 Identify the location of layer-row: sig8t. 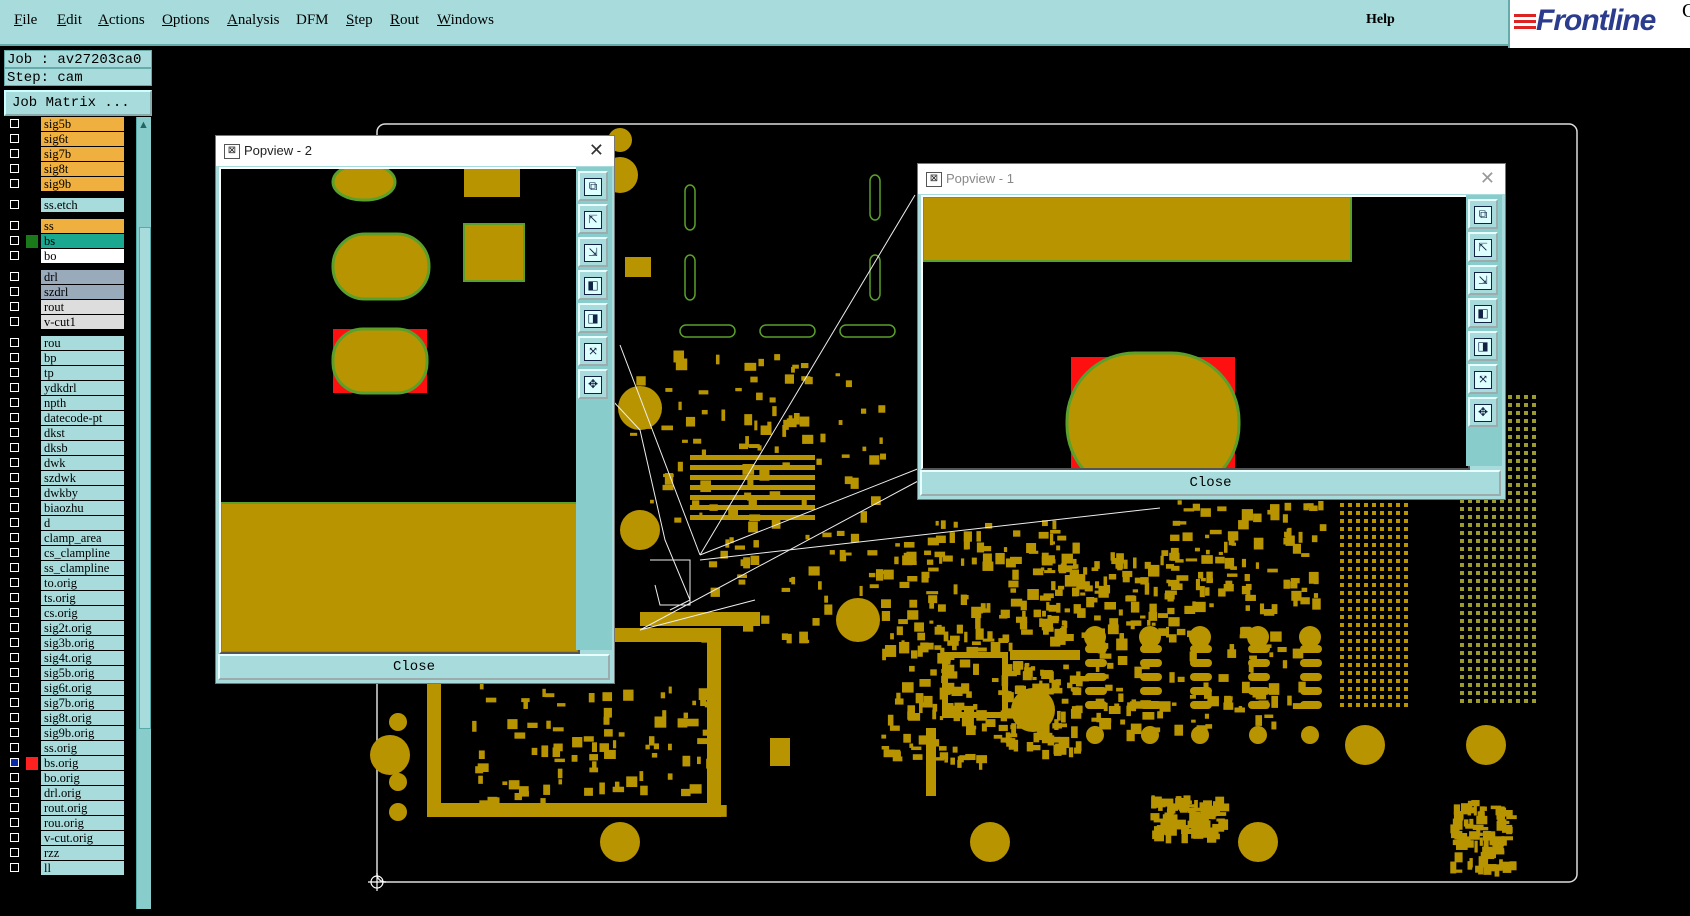
(64, 169).